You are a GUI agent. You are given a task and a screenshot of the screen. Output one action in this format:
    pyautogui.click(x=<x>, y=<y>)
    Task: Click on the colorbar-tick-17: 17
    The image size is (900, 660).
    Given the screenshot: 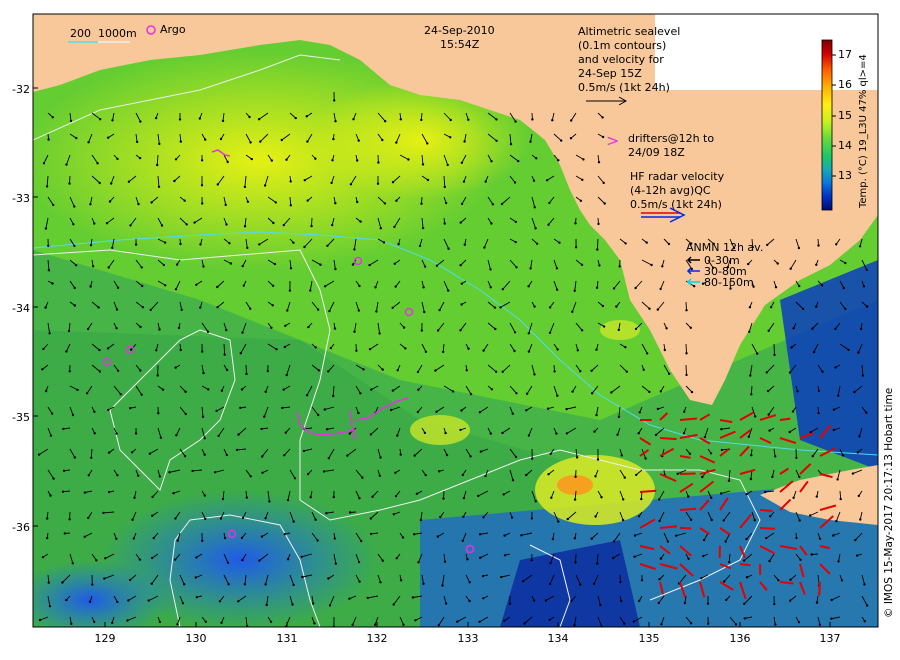 What is the action you would take?
    pyautogui.click(x=845, y=54)
    